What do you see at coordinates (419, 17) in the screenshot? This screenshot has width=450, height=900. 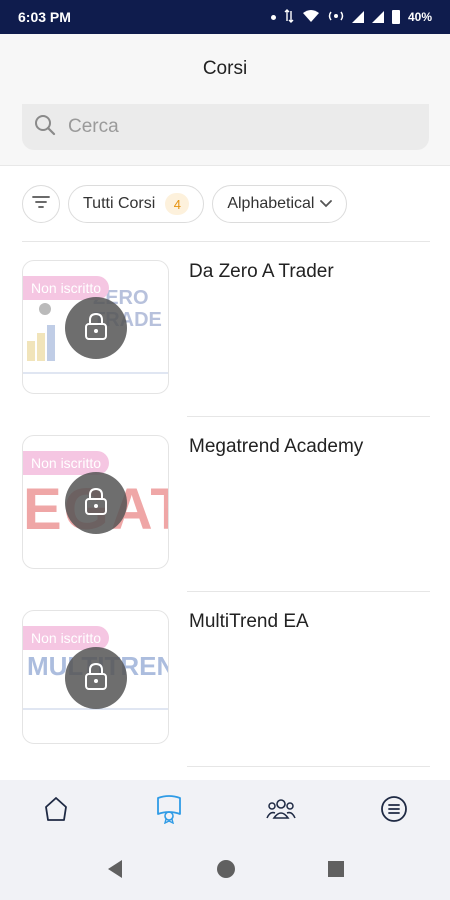 I see `battery-level: 40%` at bounding box center [419, 17].